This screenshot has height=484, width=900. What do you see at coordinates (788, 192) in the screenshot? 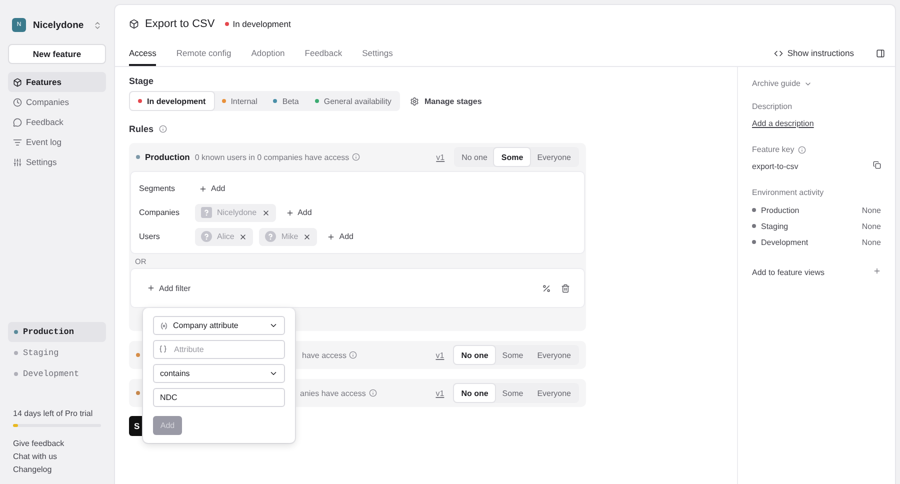
I see `environment-activity-label: Environment activity` at bounding box center [788, 192].